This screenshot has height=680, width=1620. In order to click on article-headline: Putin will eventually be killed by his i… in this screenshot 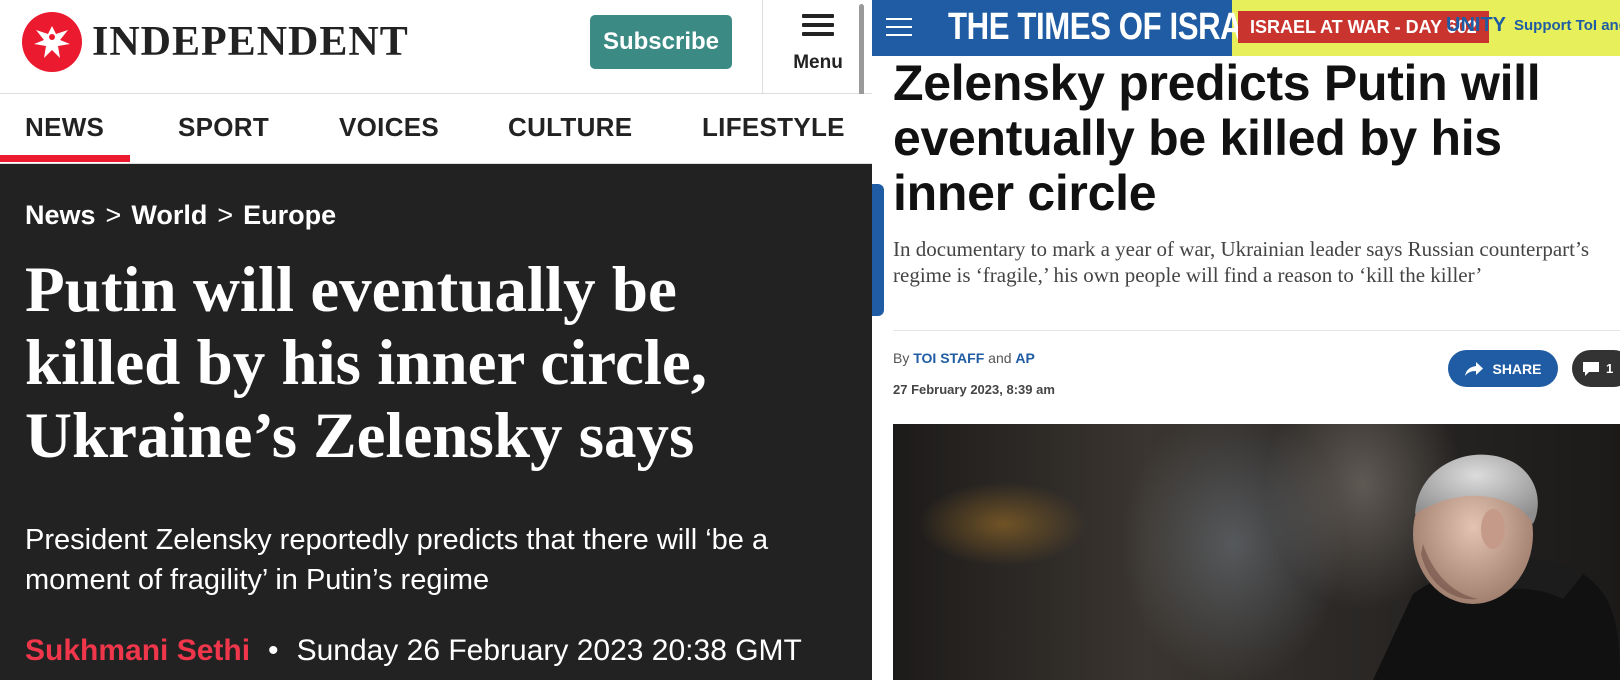, I will do `click(366, 363)`.